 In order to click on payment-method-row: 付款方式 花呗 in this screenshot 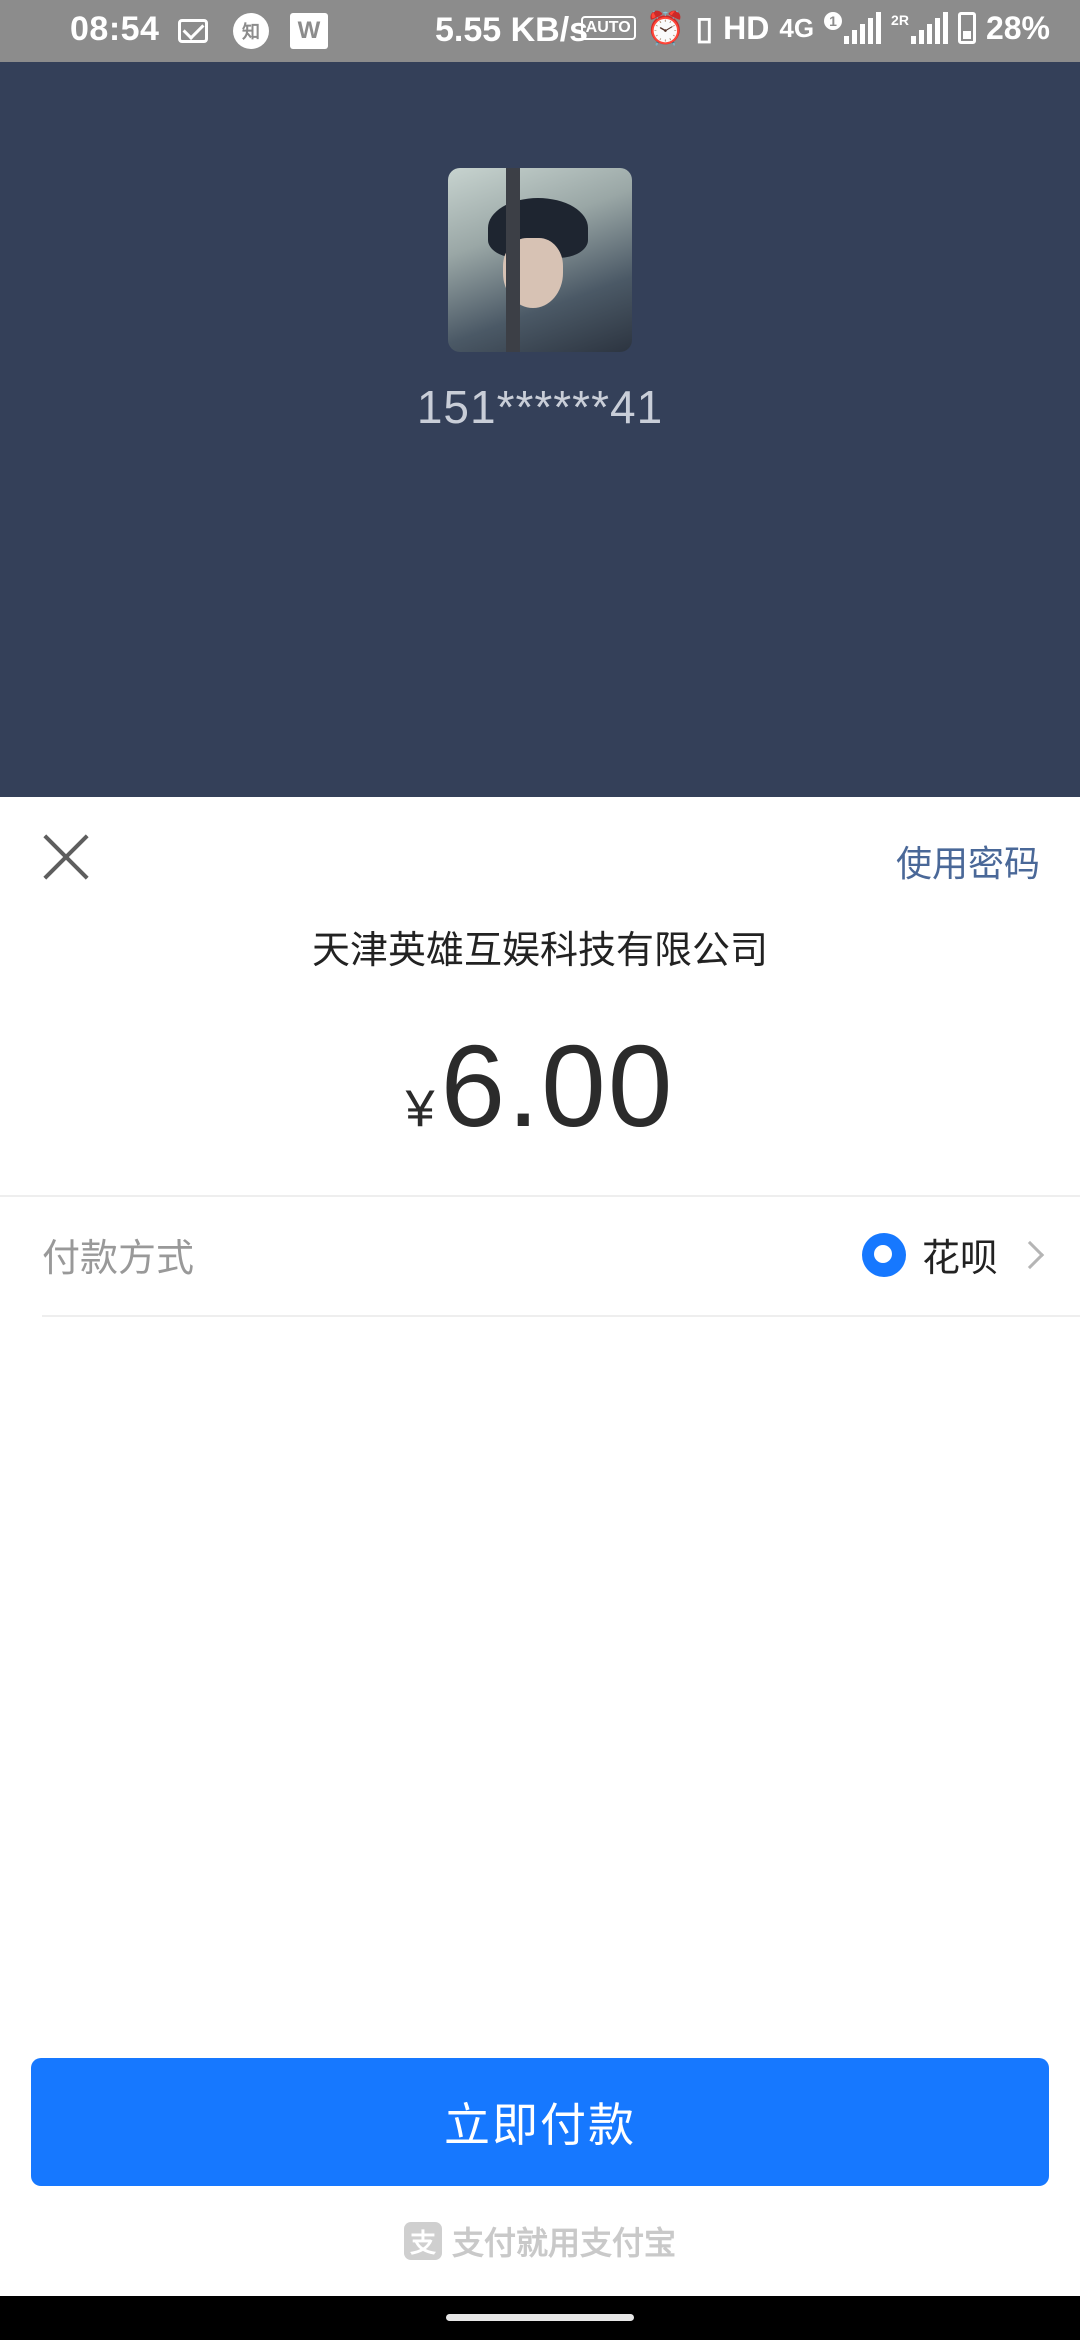, I will do `click(561, 1257)`.